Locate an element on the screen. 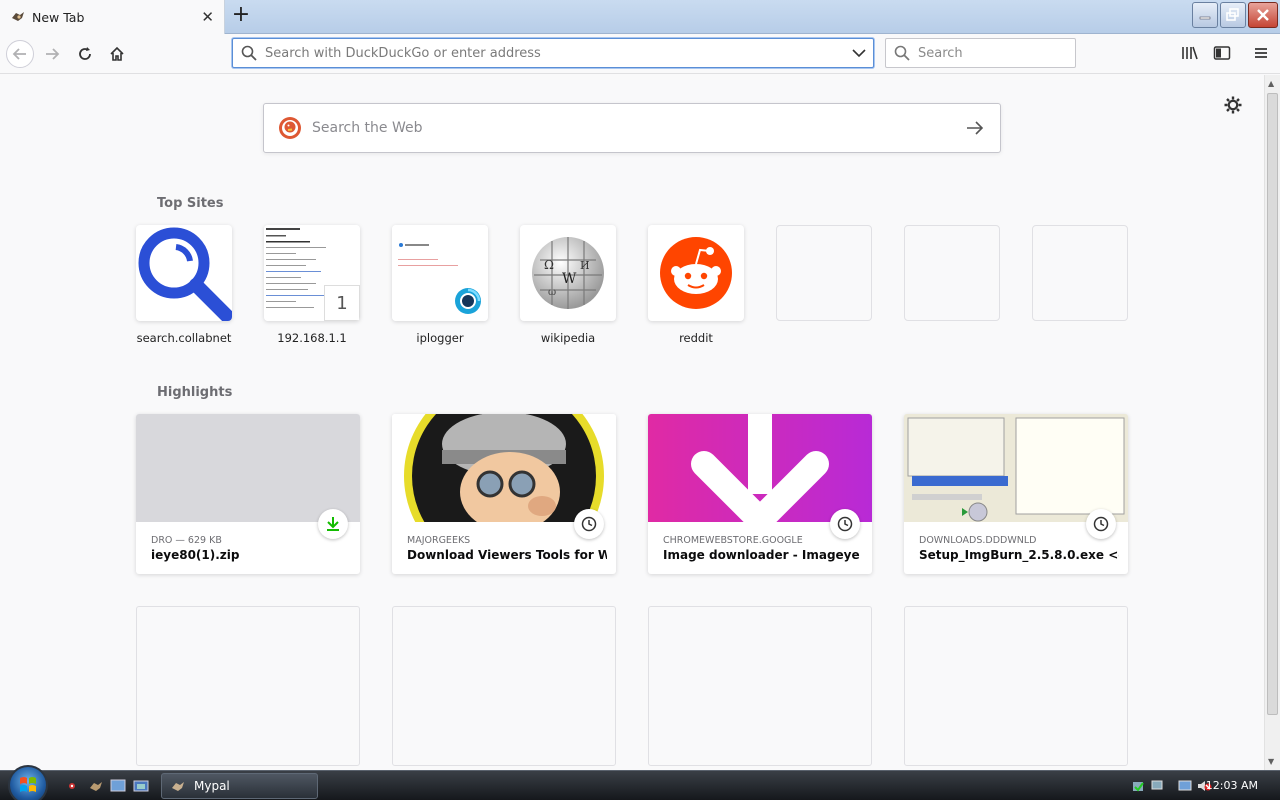 The height and width of the screenshot is (800, 1280). tray-monitor-icon is located at coordinates (1186, 786).